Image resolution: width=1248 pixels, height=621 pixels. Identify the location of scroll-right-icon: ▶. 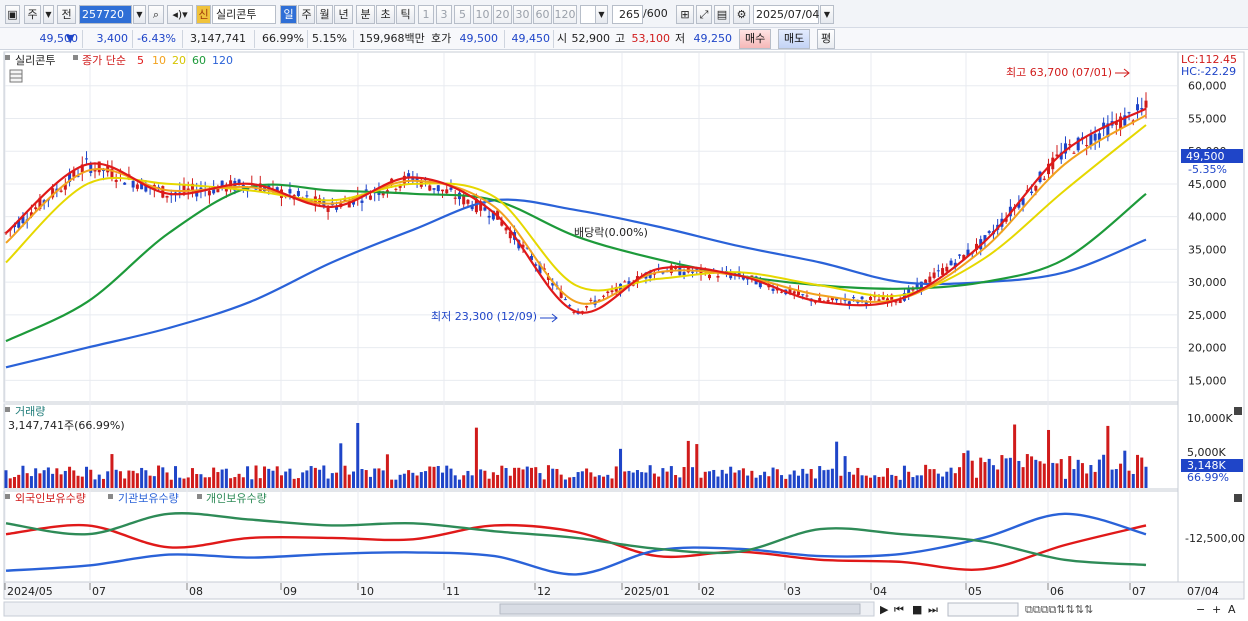
(884, 609).